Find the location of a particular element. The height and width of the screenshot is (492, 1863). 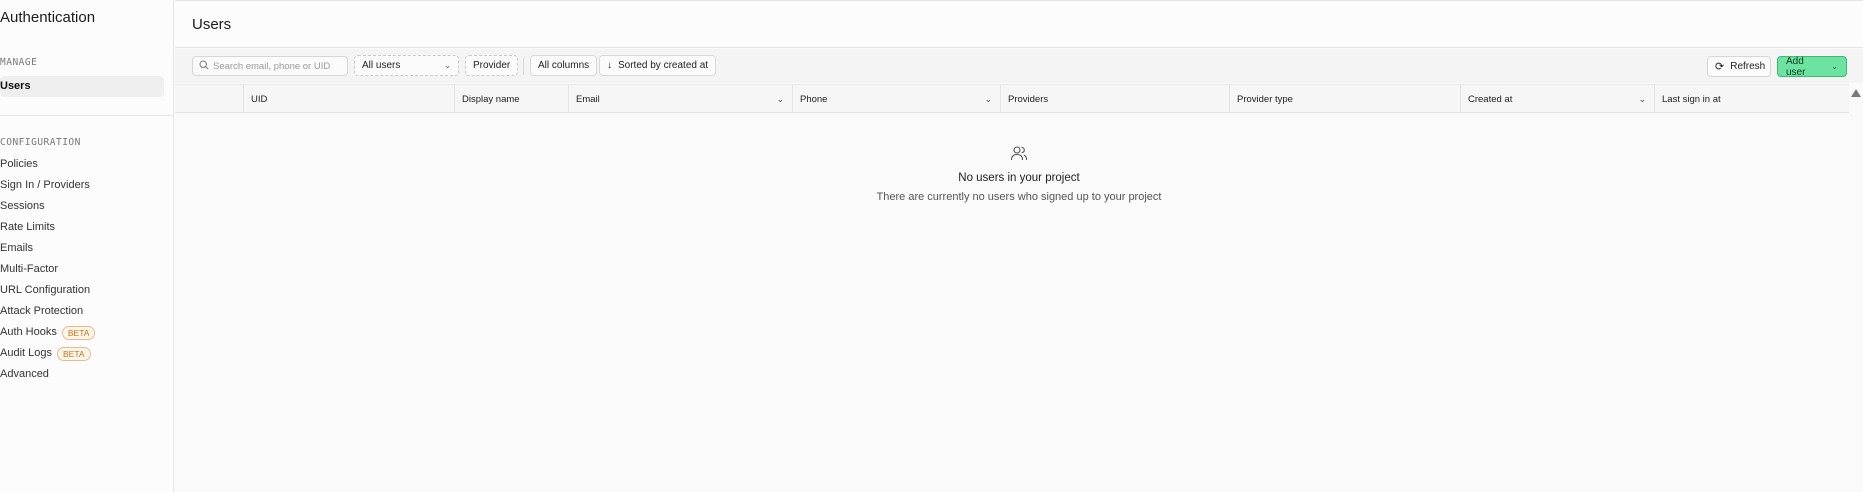

sort-button: ↓ Sorted by created at is located at coordinates (658, 65).